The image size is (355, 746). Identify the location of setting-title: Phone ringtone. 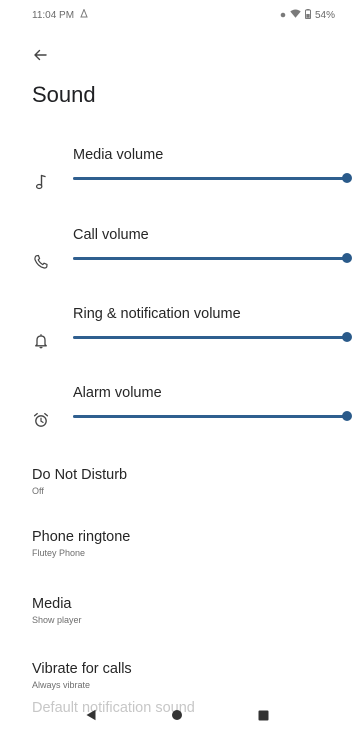
(81, 537).